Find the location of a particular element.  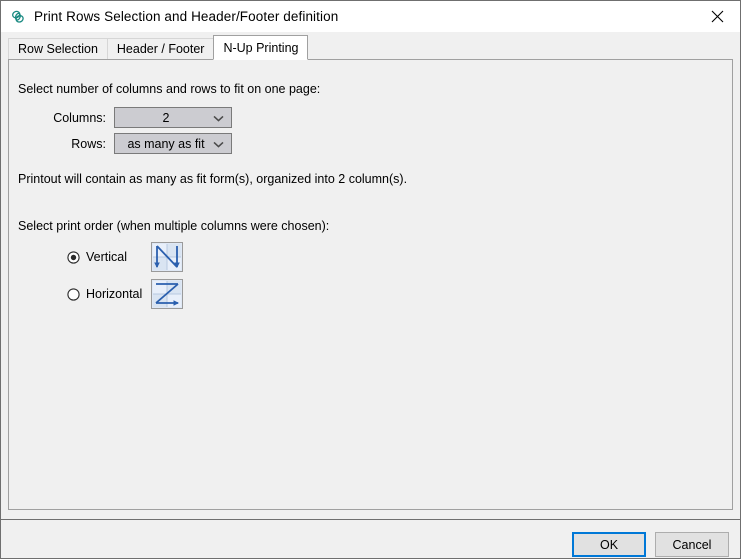

rows-select: as many as fit is located at coordinates (173, 143).